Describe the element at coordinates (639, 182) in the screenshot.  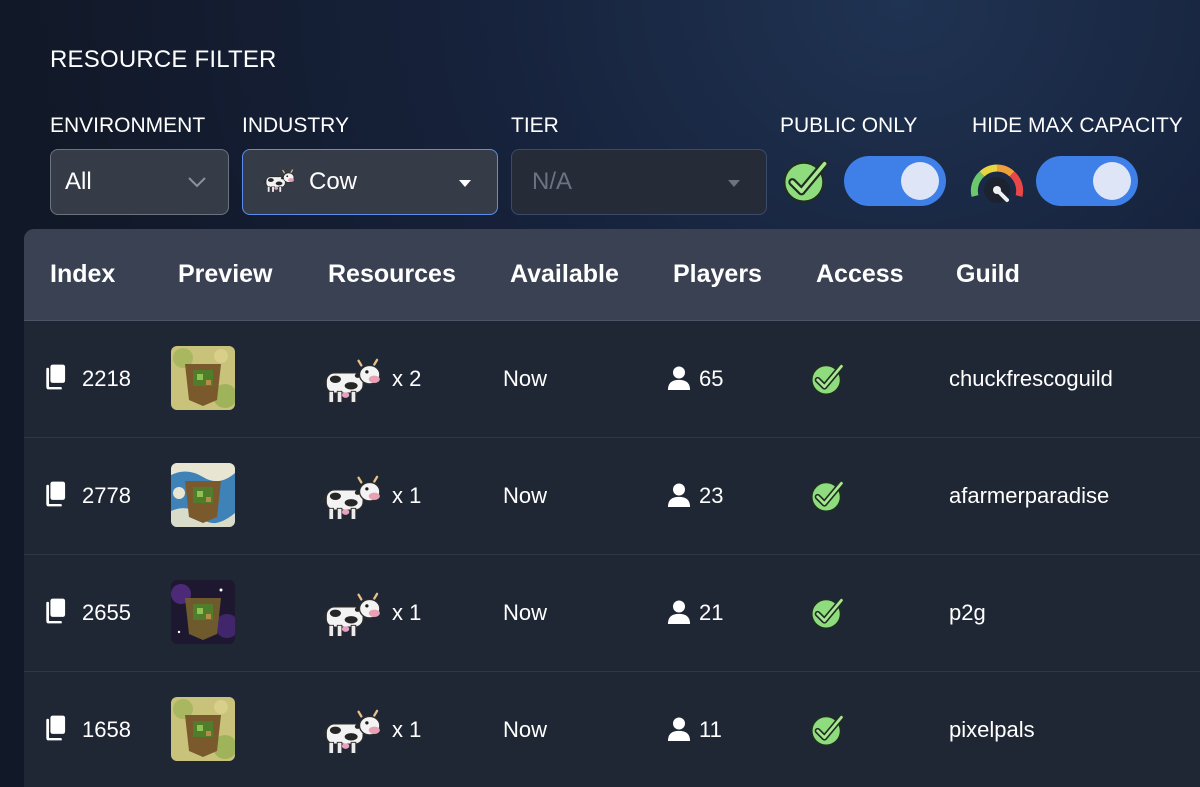
I see `tier-select: N/A` at that location.